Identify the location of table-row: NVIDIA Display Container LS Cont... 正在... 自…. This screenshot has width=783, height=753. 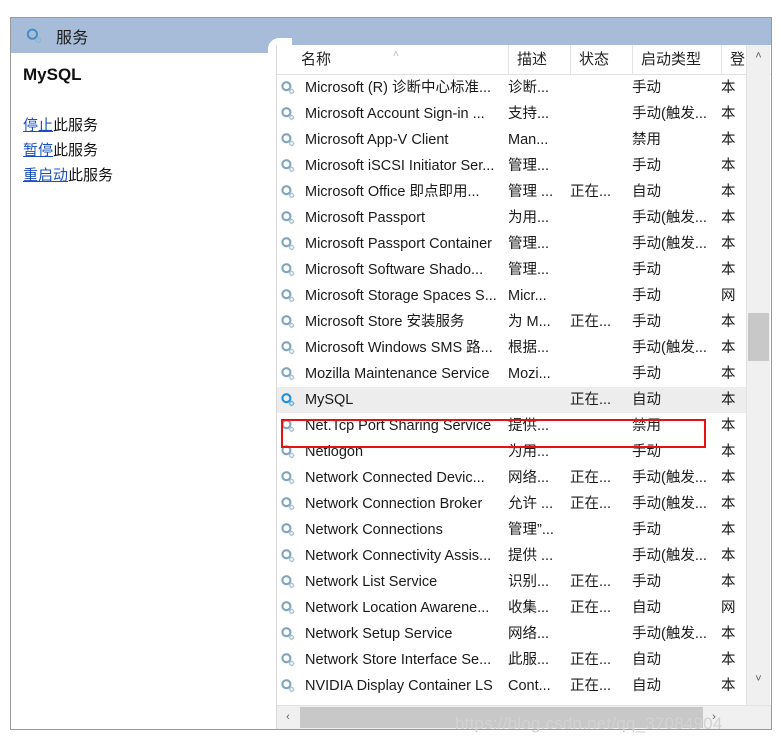
(512, 686).